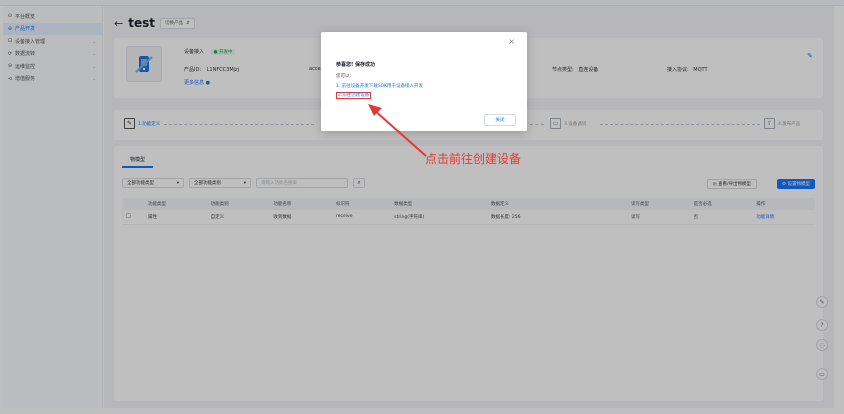  What do you see at coordinates (500, 120) in the screenshot?
I see `dialog-close-button: 关闭` at bounding box center [500, 120].